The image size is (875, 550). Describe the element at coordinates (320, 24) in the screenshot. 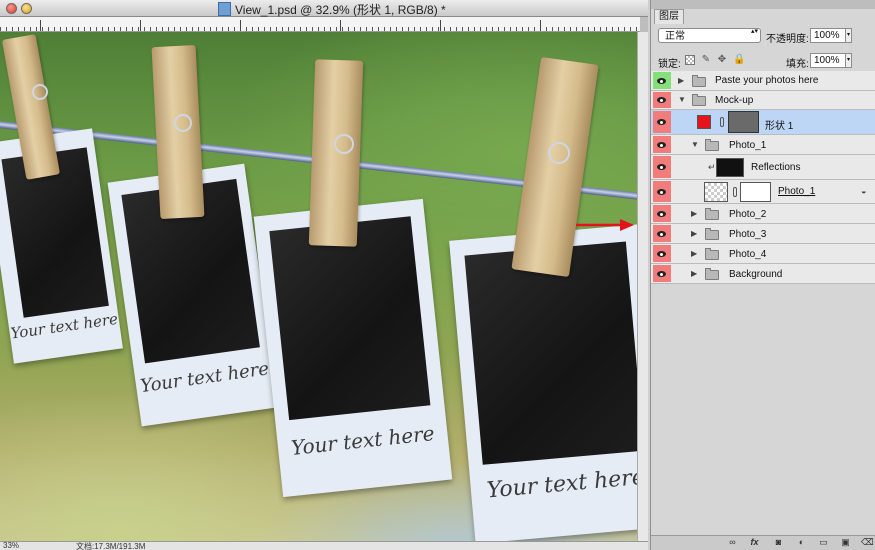

I see `horizontal-ruler` at that location.